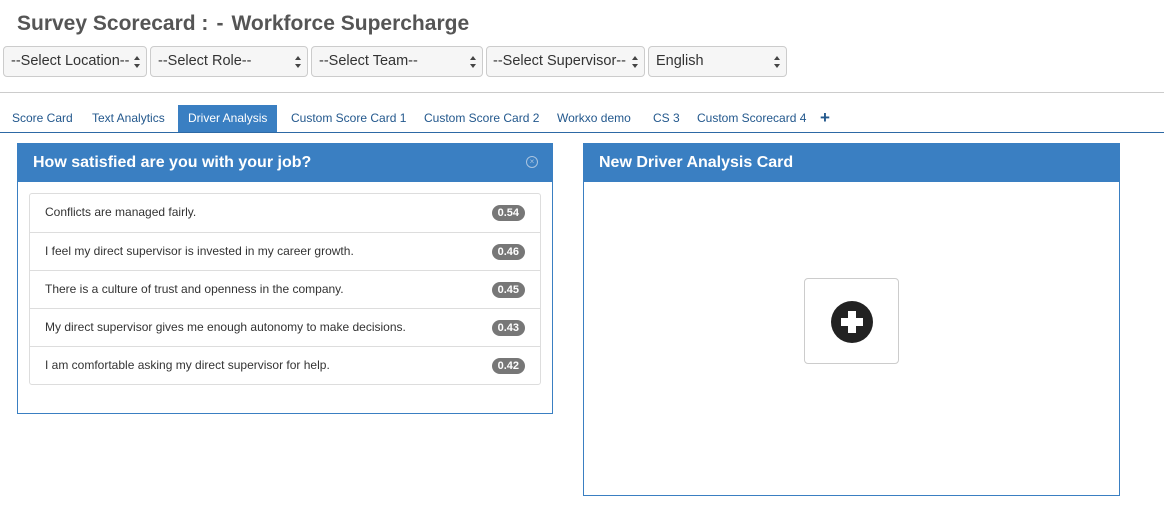  What do you see at coordinates (532, 162) in the screenshot?
I see `close-icon: ×` at bounding box center [532, 162].